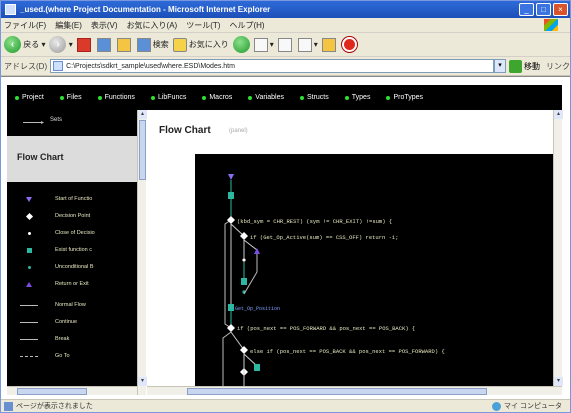 The height and width of the screenshot is (413, 571). I want to click on messenger-button, so click(349, 45).